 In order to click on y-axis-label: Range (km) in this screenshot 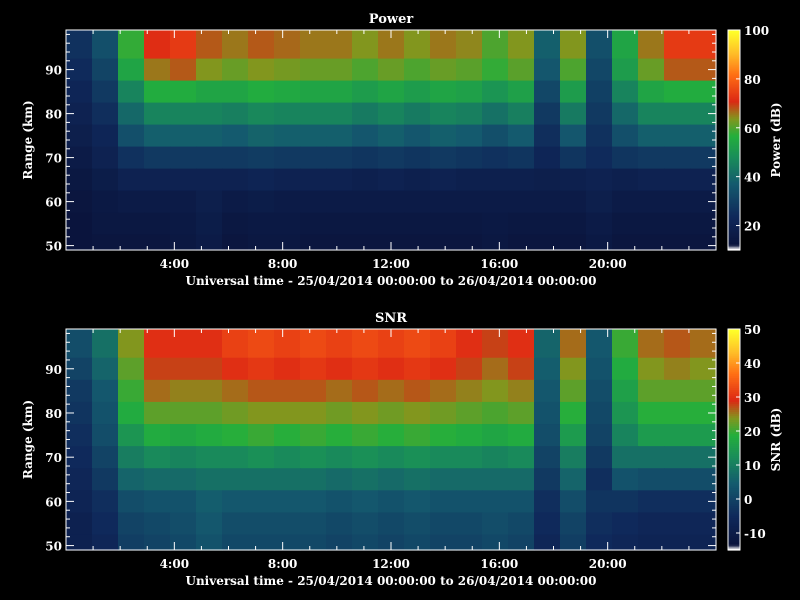, I will do `click(28, 439)`.